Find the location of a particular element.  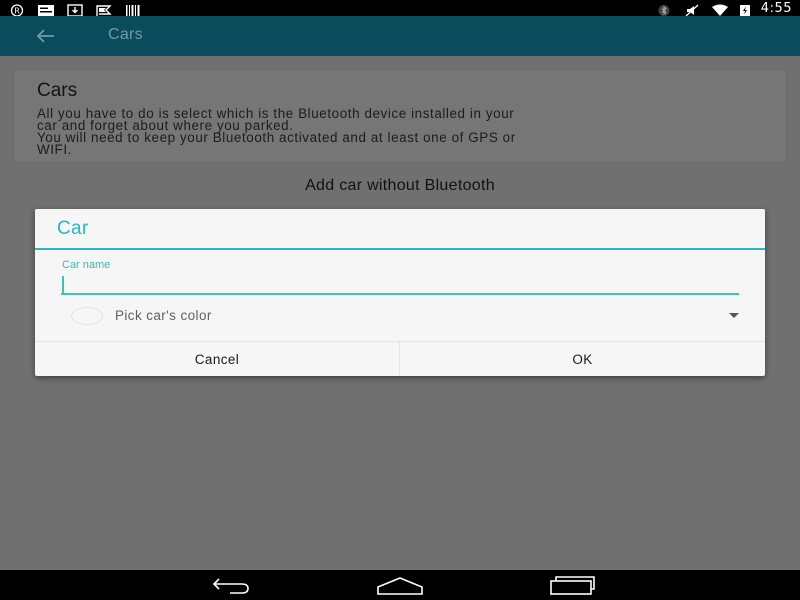

info-card-title: Cars is located at coordinates (57, 90).